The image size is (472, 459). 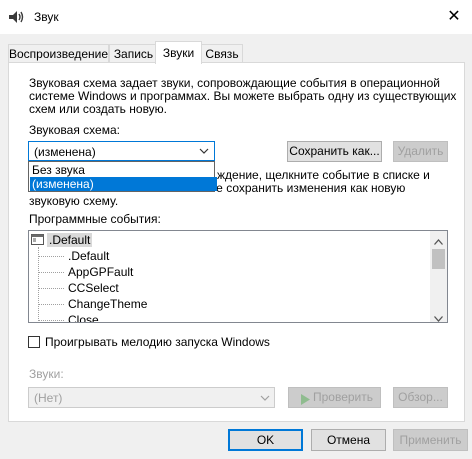 What do you see at coordinates (454, 17) in the screenshot?
I see `close-icon: ✕` at bounding box center [454, 17].